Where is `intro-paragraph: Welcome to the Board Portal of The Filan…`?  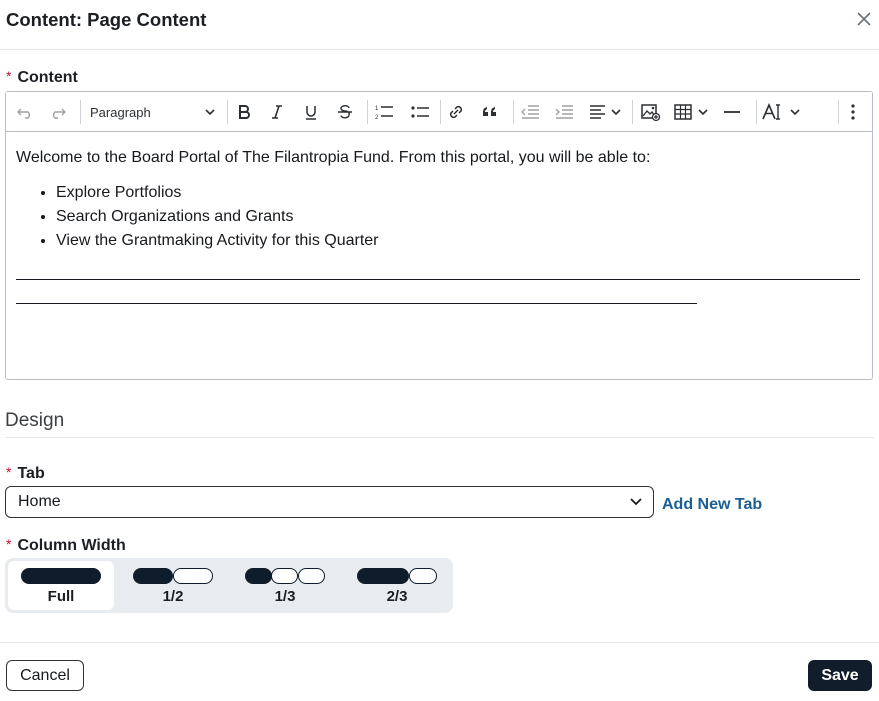 intro-paragraph: Welcome to the Board Portal of The Filan… is located at coordinates (333, 157).